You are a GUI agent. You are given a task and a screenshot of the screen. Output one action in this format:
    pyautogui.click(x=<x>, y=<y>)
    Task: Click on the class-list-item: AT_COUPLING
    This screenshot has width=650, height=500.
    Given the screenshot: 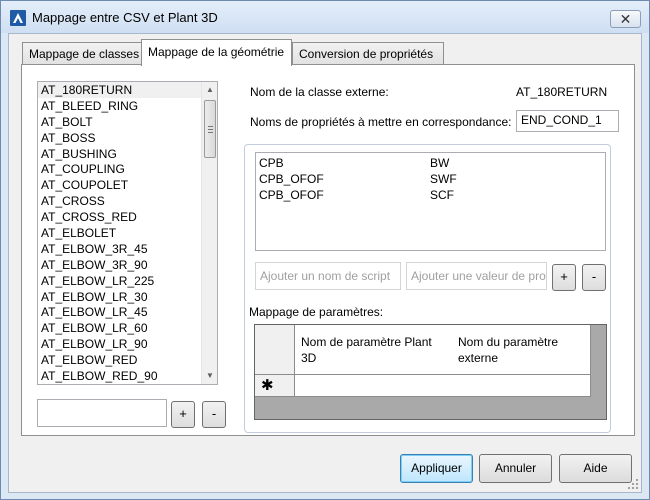 What is the action you would take?
    pyautogui.click(x=120, y=169)
    